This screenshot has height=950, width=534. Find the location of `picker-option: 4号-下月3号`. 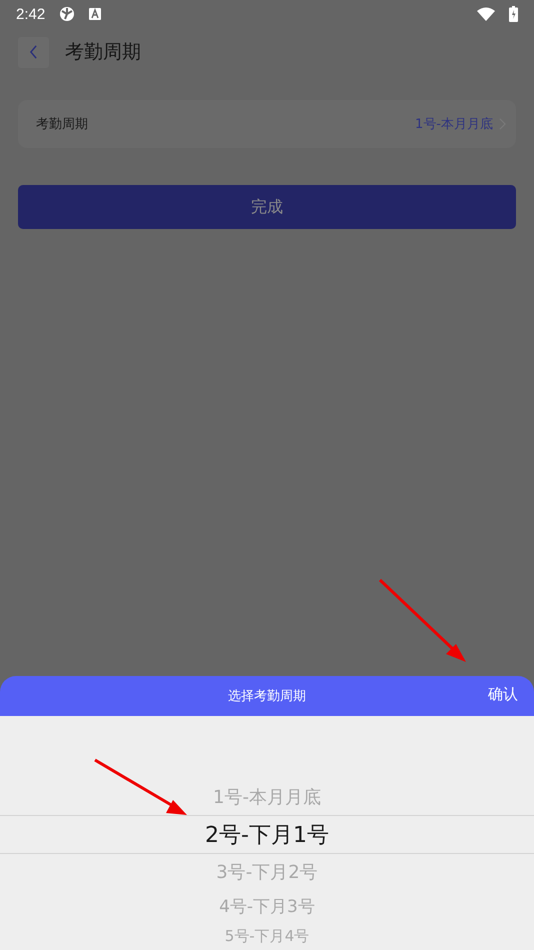

picker-option: 4号-下月3号 is located at coordinates (267, 906).